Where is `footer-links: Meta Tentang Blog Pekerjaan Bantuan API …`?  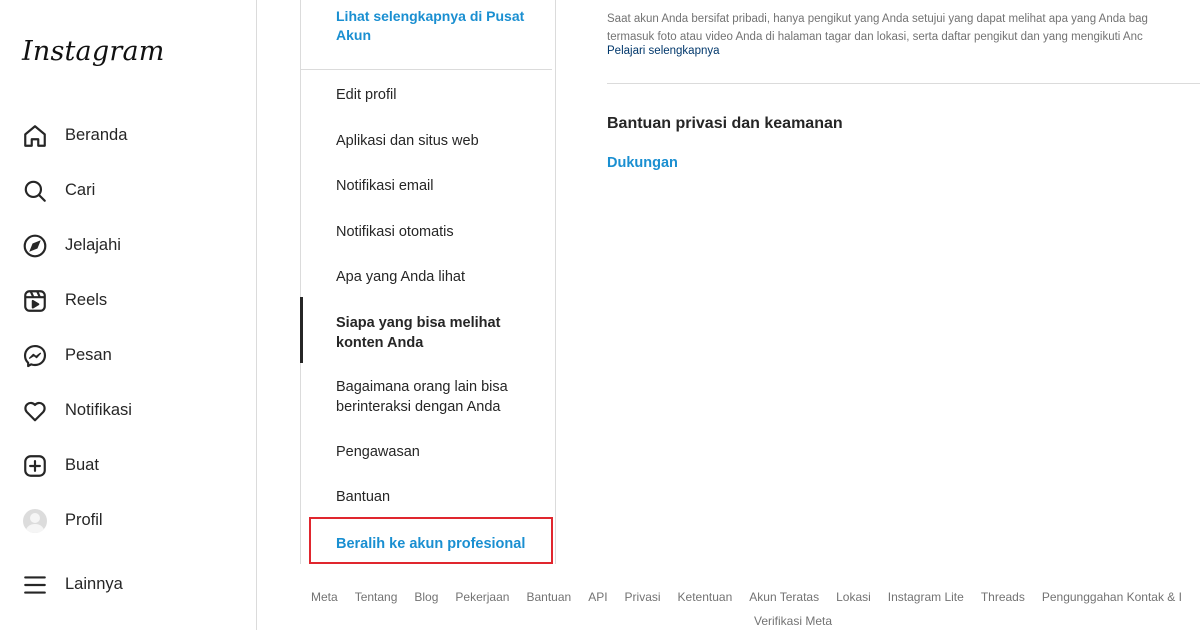
footer-links: Meta Tentang Blog Pekerjaan Bantuan API … is located at coordinates (755, 597).